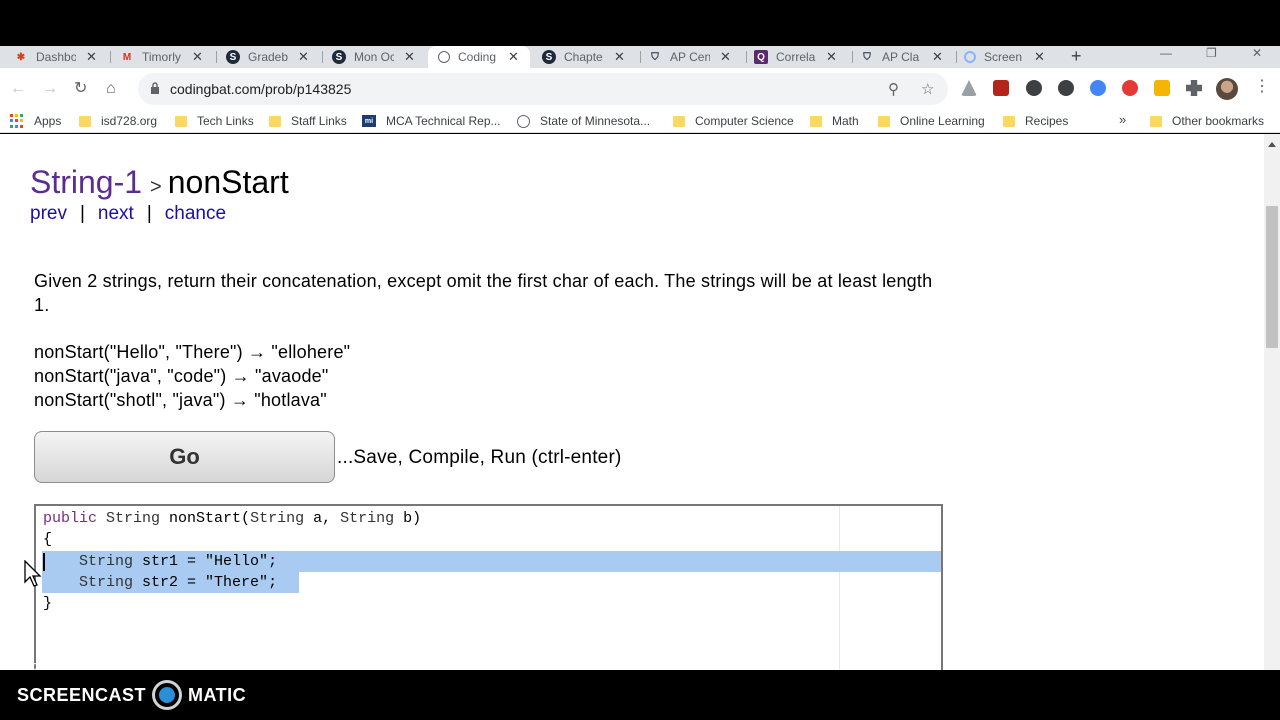 Image resolution: width=1280 pixels, height=720 pixels. What do you see at coordinates (180, 400) in the screenshot?
I see `example-line: nonStart("shotl", "java") → "hotlava"` at bounding box center [180, 400].